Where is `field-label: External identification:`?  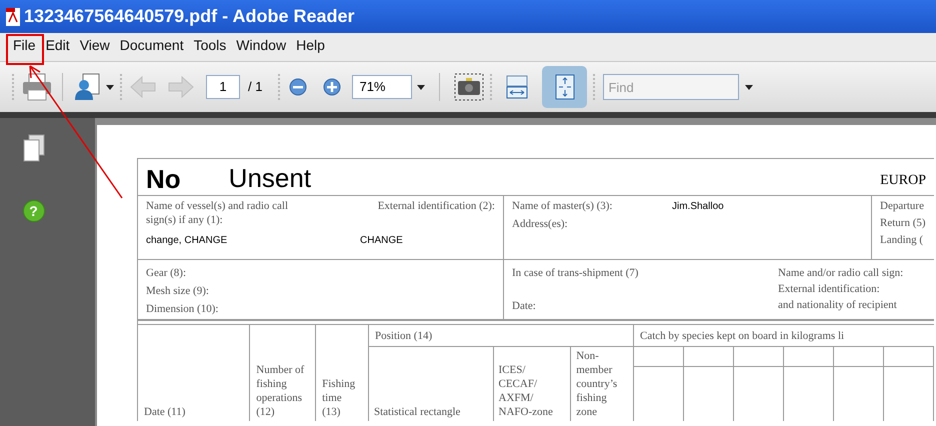
field-label: External identification: is located at coordinates (829, 289).